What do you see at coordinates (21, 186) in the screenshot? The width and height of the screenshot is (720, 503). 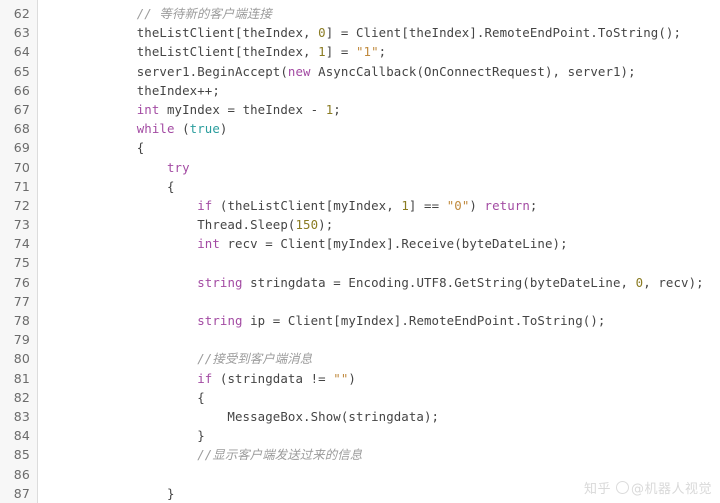 I see `line-number: 71` at bounding box center [21, 186].